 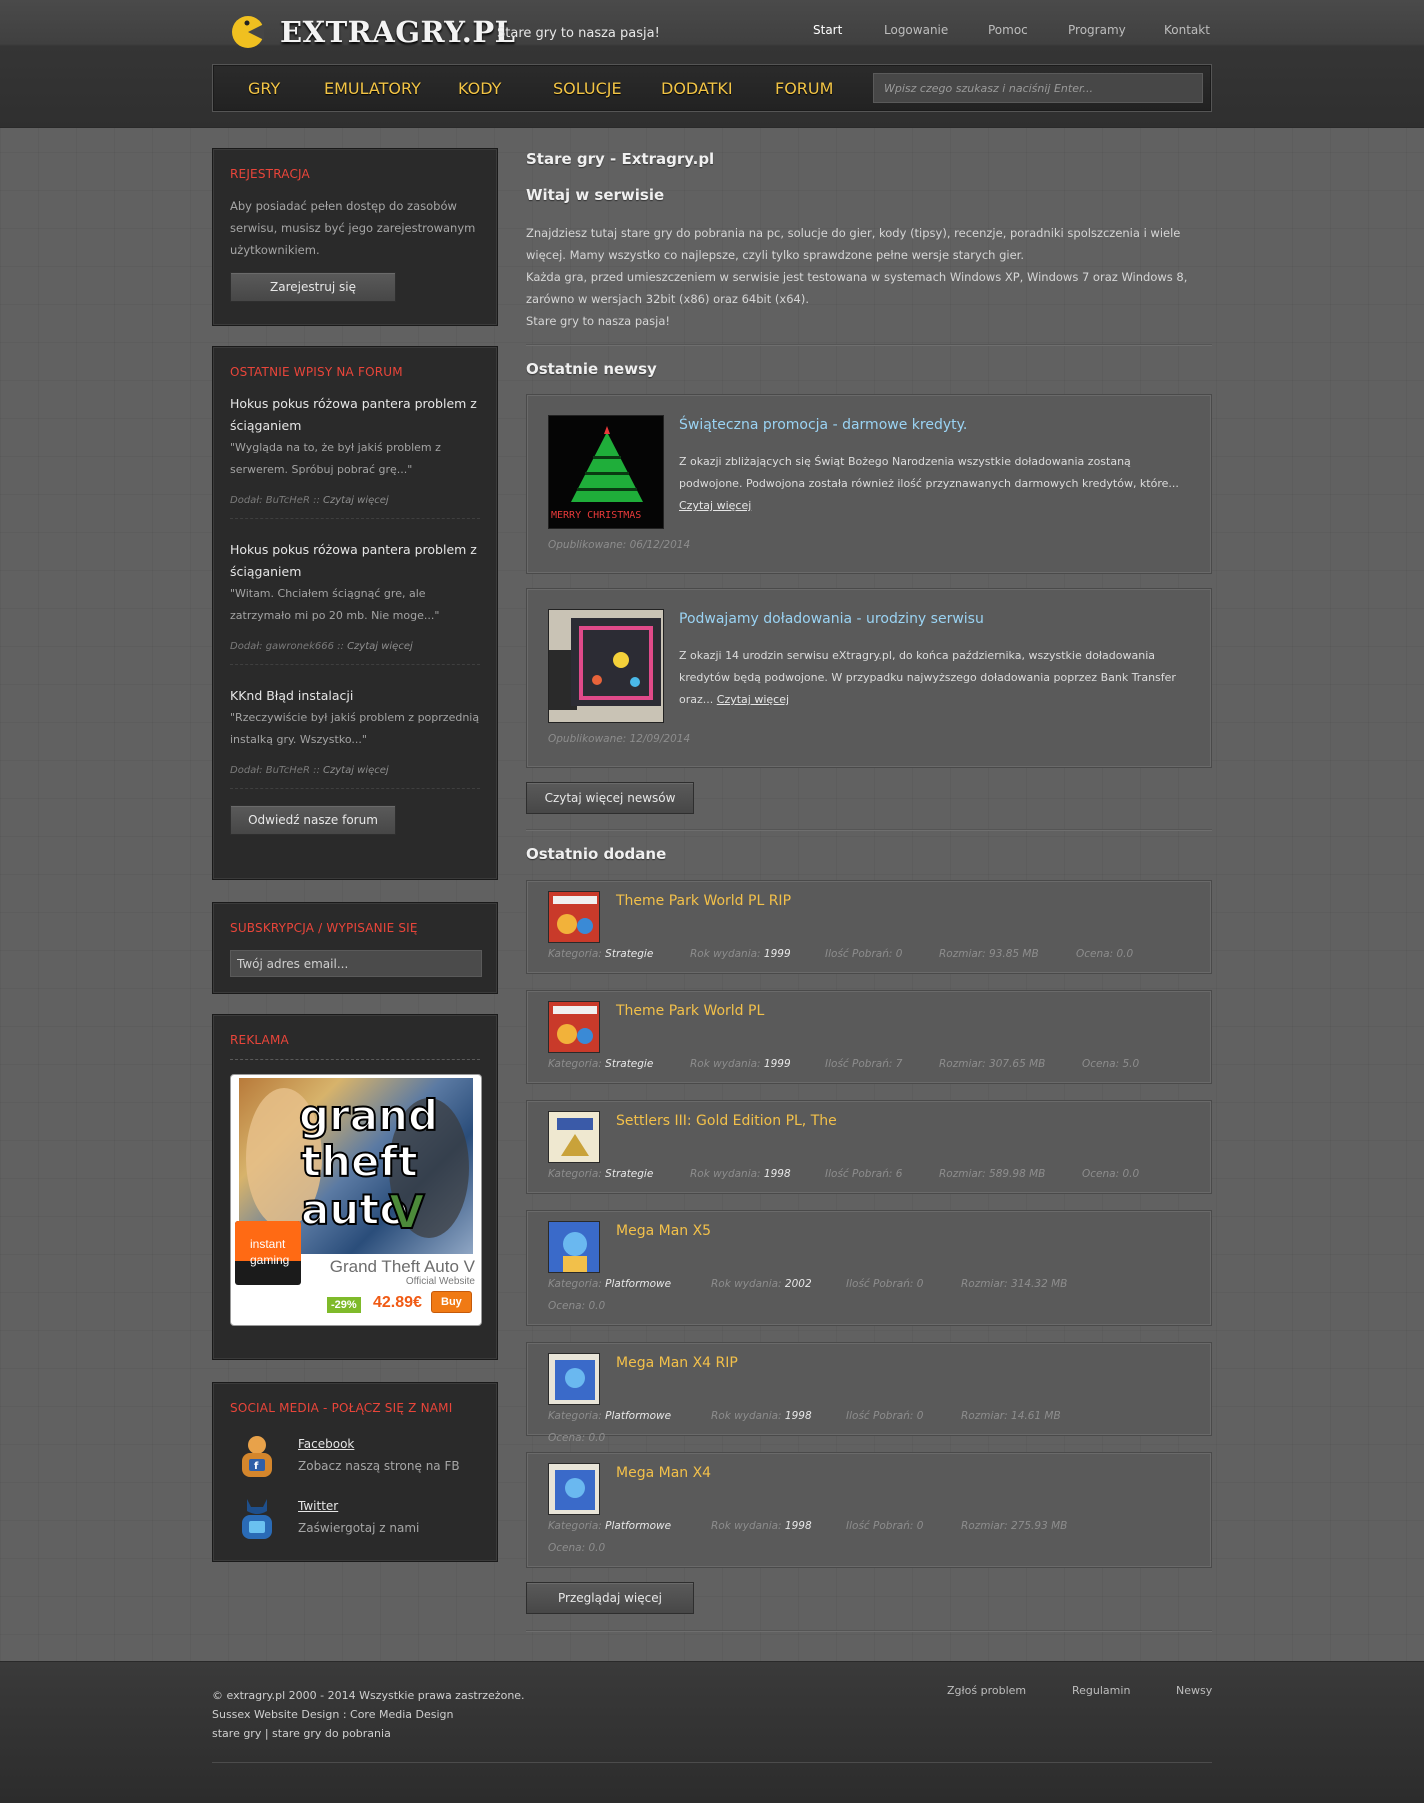 I want to click on news-thumbnail, so click(x=606, y=666).